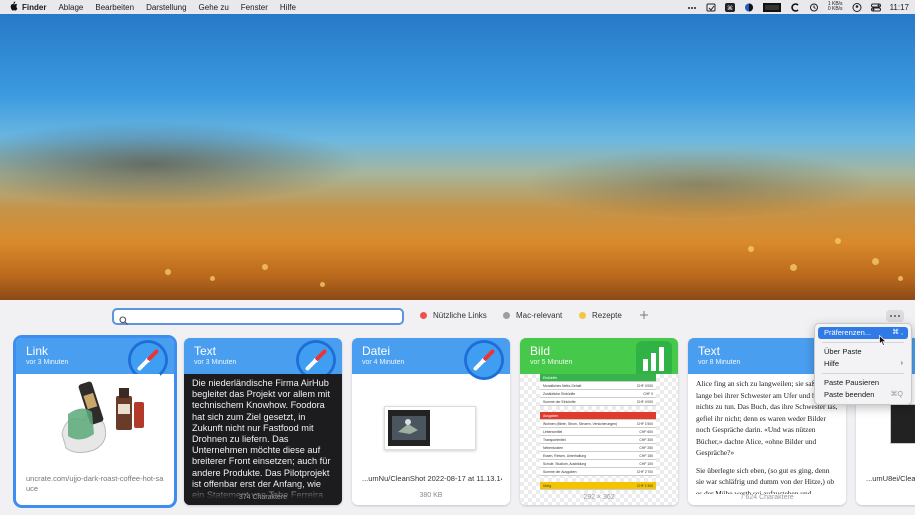 The image size is (915, 515). Describe the element at coordinates (506, 315) in the screenshot. I see `pinboard-color-dot` at that location.